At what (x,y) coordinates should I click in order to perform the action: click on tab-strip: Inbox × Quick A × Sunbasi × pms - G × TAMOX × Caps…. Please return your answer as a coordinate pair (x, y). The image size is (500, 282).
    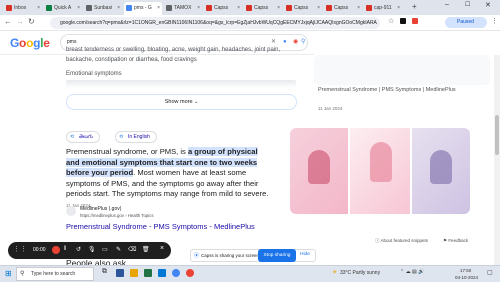
    Looking at the image, I should click on (250, 7).